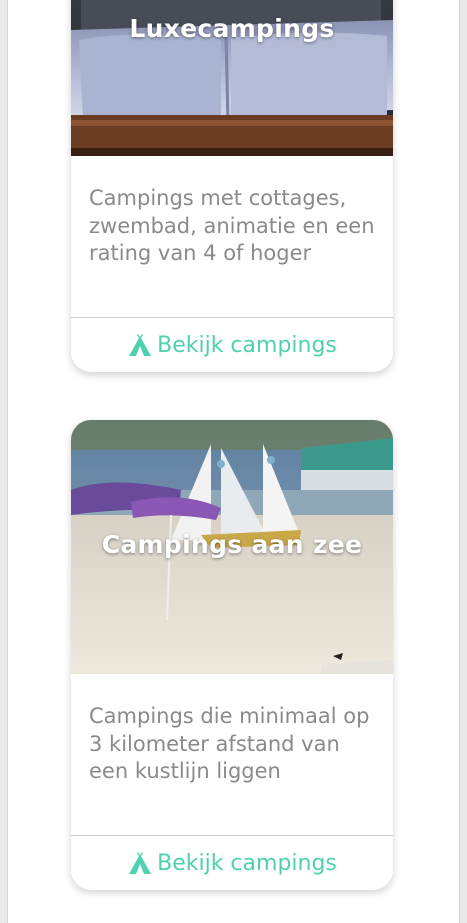 The height and width of the screenshot is (923, 467). Describe the element at coordinates (232, 78) in the screenshot. I see `card-image-luxury-bed: Luxecampings` at that location.